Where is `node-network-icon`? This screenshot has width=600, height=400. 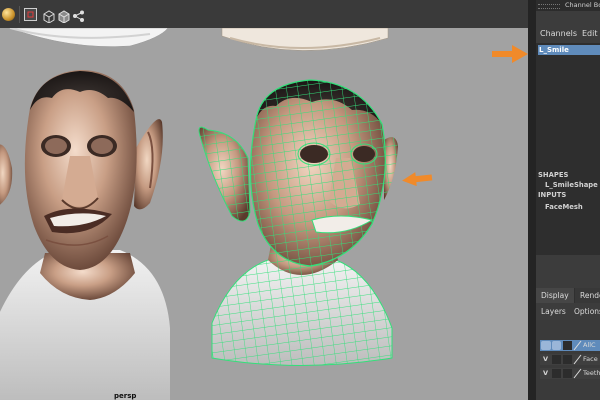
node-network-icon is located at coordinates (78, 15).